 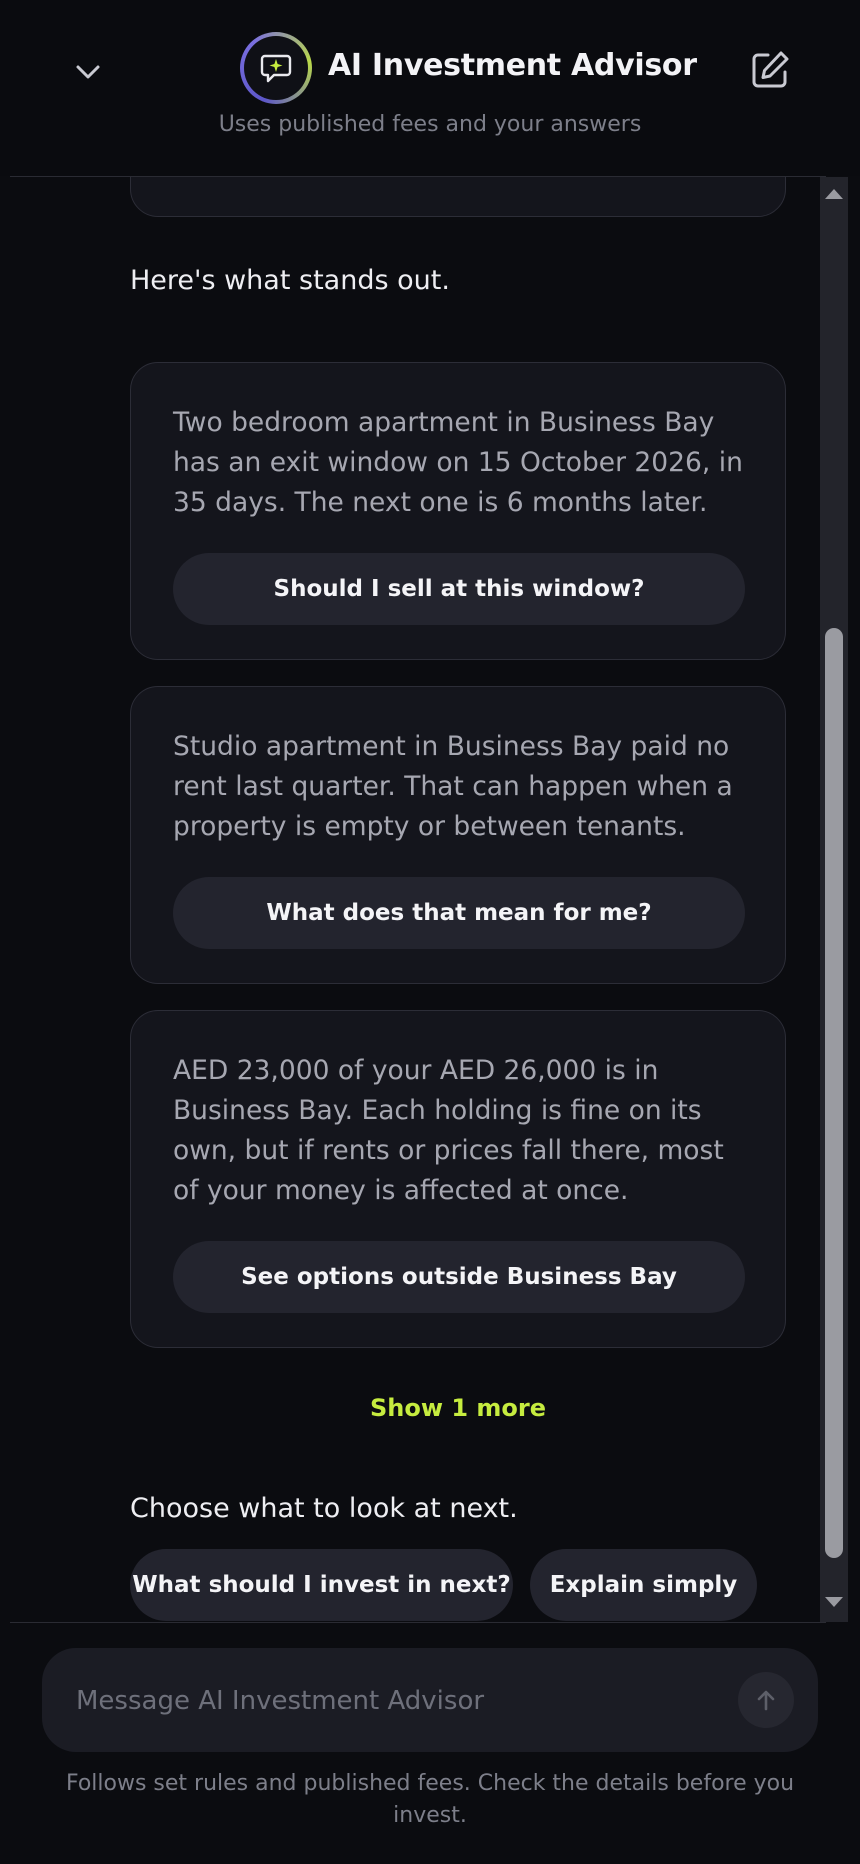 What do you see at coordinates (458, 1408) in the screenshot?
I see `show-more-link: Show 1 more` at bounding box center [458, 1408].